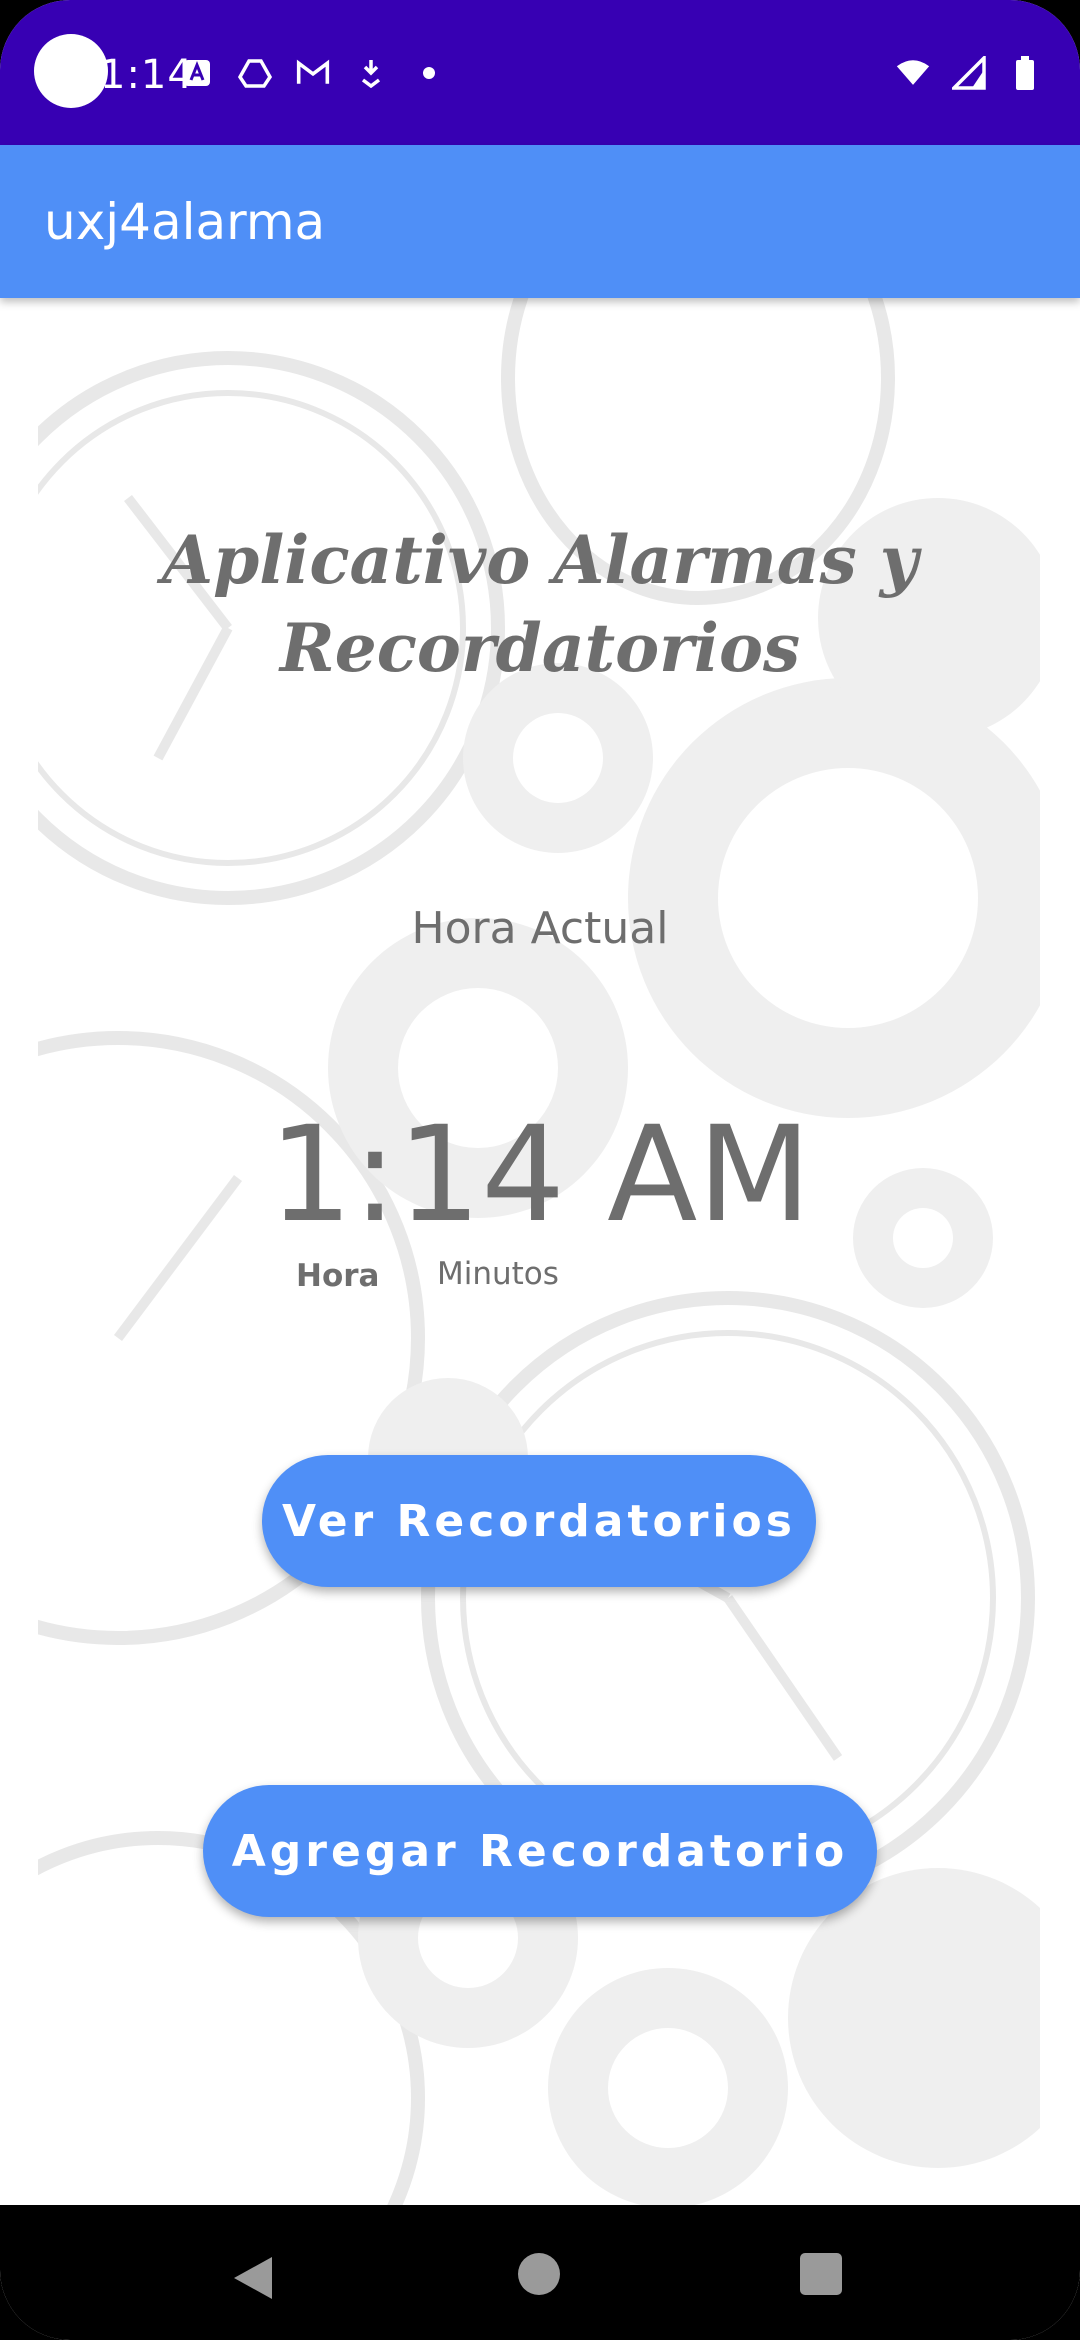 Image resolution: width=1080 pixels, height=2340 pixels. Describe the element at coordinates (540, 928) in the screenshot. I see `current-time-label: Hora Actual` at that location.